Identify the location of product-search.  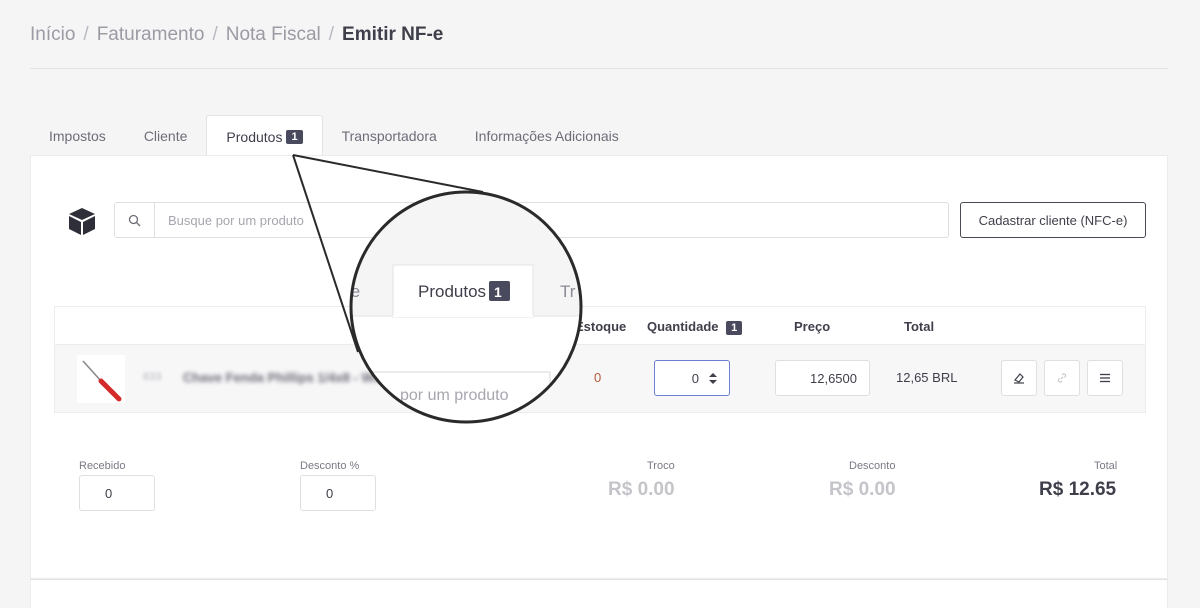
(531, 220).